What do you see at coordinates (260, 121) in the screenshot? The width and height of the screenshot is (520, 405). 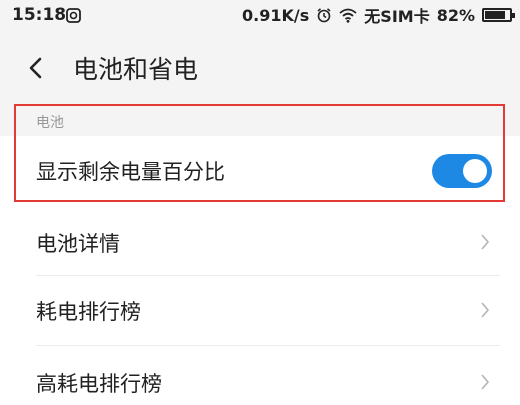 I see `section-header: 电池` at bounding box center [260, 121].